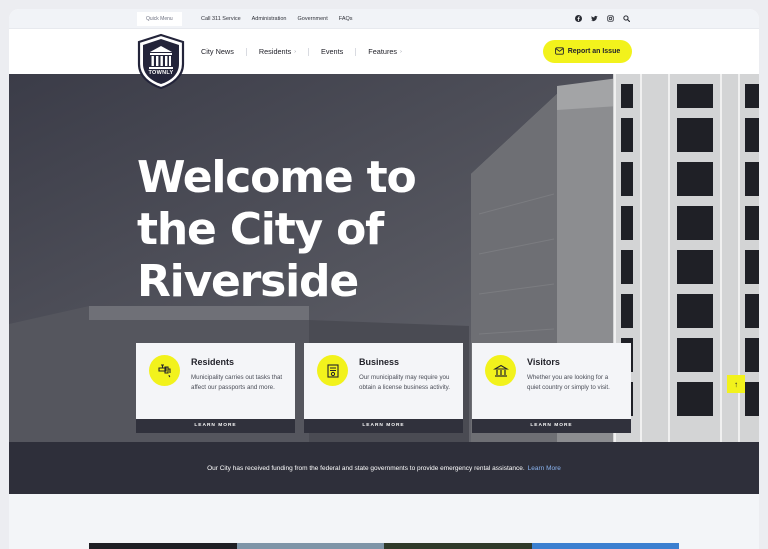 The image size is (768, 549). What do you see at coordinates (610, 19) in the screenshot?
I see `instagram-icon` at bounding box center [610, 19].